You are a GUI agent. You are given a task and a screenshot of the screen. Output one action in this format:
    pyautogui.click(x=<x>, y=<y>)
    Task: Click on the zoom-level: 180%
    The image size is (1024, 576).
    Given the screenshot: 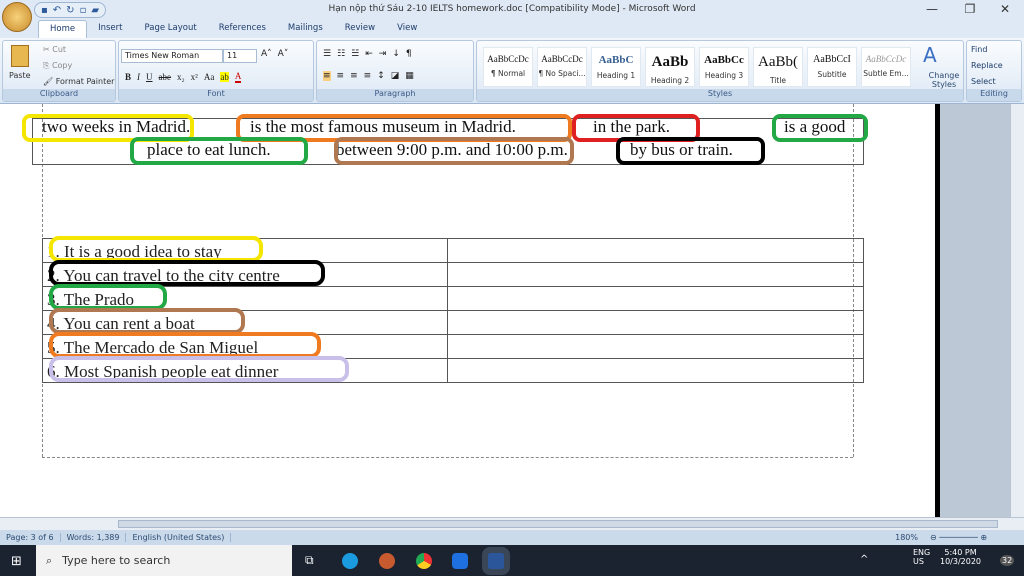 What is the action you would take?
    pyautogui.click(x=906, y=537)
    